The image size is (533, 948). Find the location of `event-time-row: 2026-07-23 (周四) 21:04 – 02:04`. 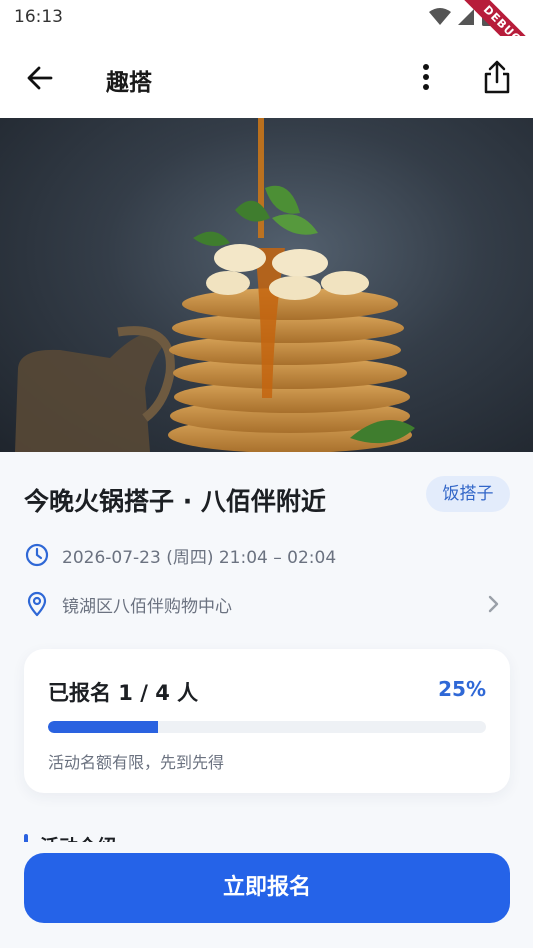

event-time-row: 2026-07-23 (周四) 21:04 – 02:04 is located at coordinates (267, 555).